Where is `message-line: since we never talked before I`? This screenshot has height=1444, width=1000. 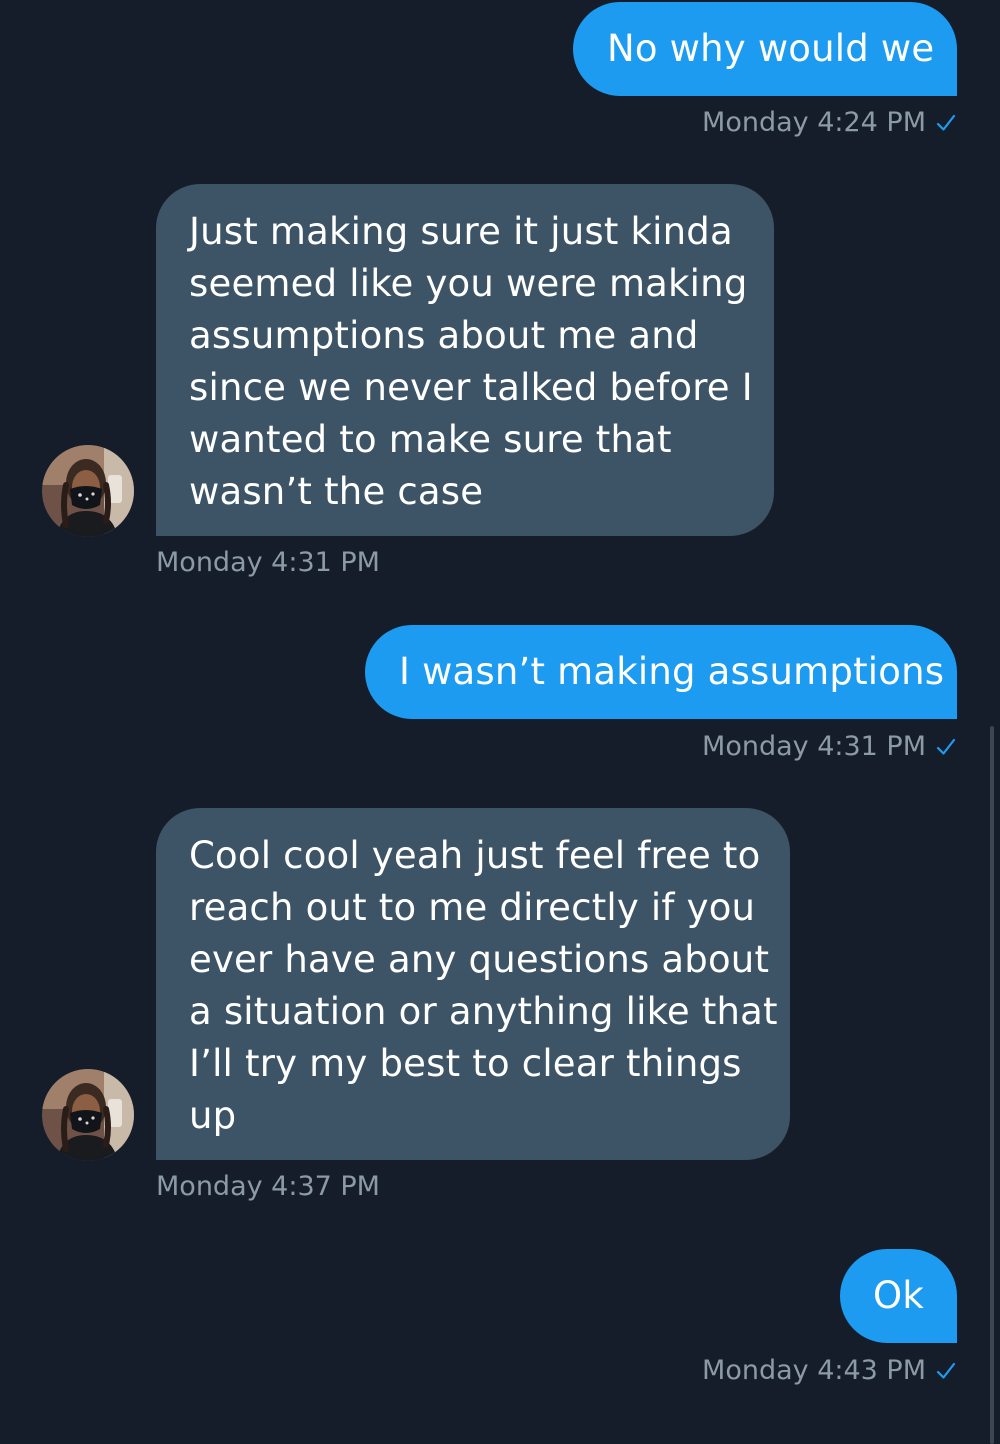
message-line: since we never talked before I is located at coordinates (471, 387).